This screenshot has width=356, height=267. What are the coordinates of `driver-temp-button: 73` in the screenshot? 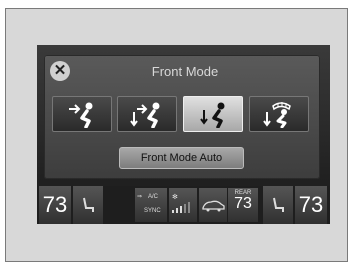 It's located at (55, 205).